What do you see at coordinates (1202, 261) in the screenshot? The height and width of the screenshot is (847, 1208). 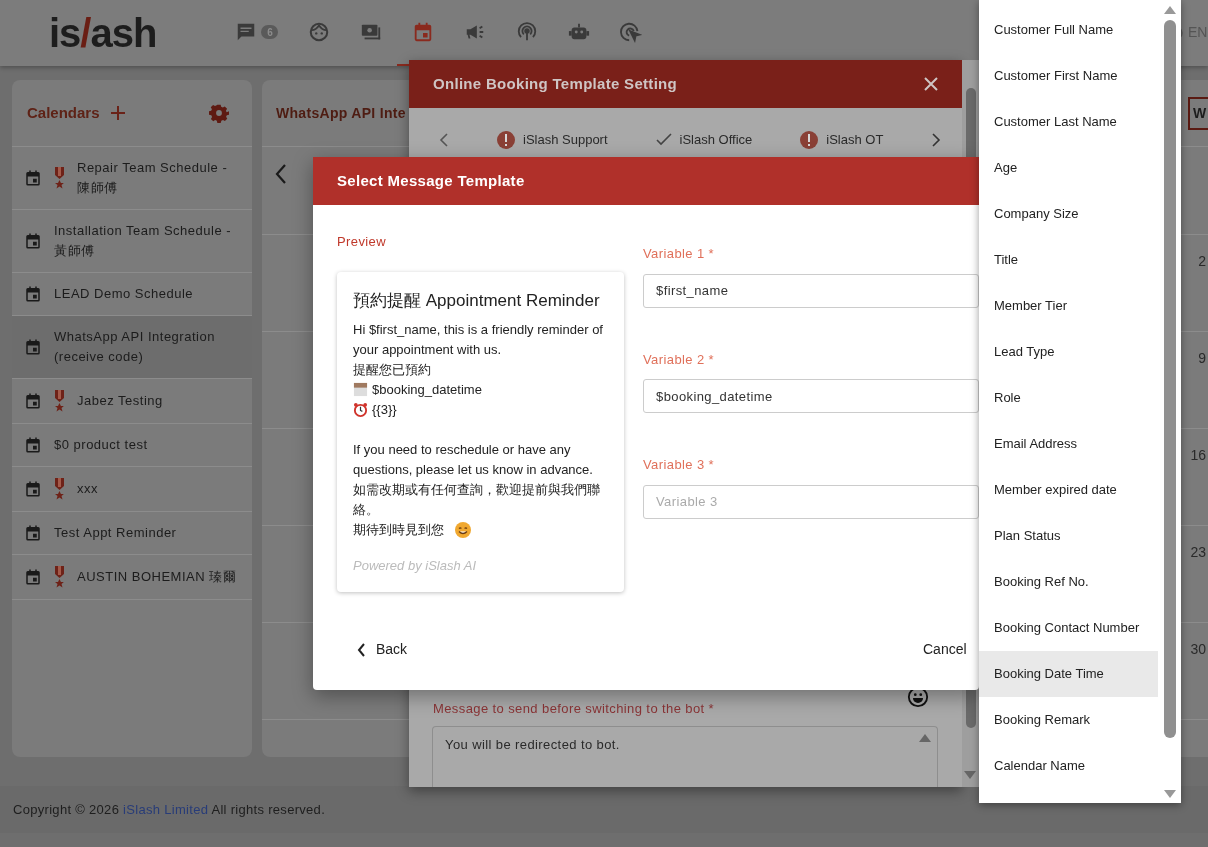 I see `day-number: 2` at bounding box center [1202, 261].